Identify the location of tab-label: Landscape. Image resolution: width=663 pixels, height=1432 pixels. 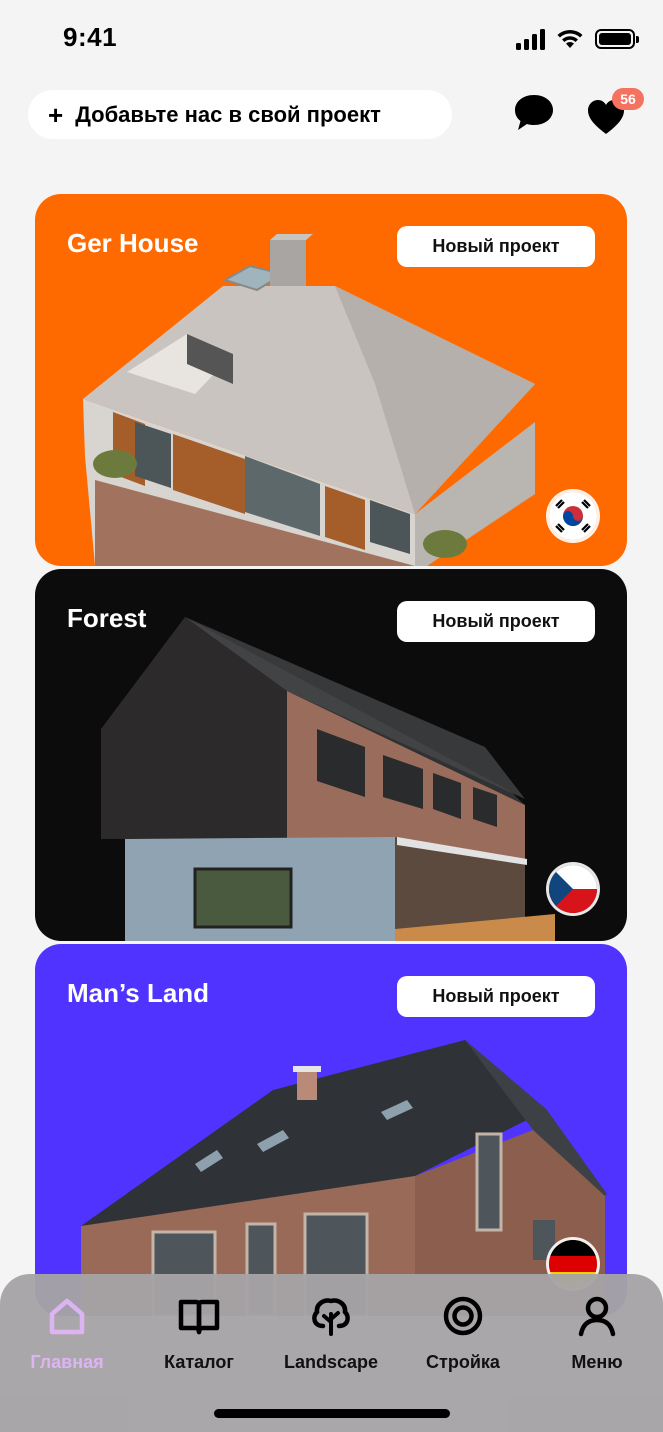
(331, 1362).